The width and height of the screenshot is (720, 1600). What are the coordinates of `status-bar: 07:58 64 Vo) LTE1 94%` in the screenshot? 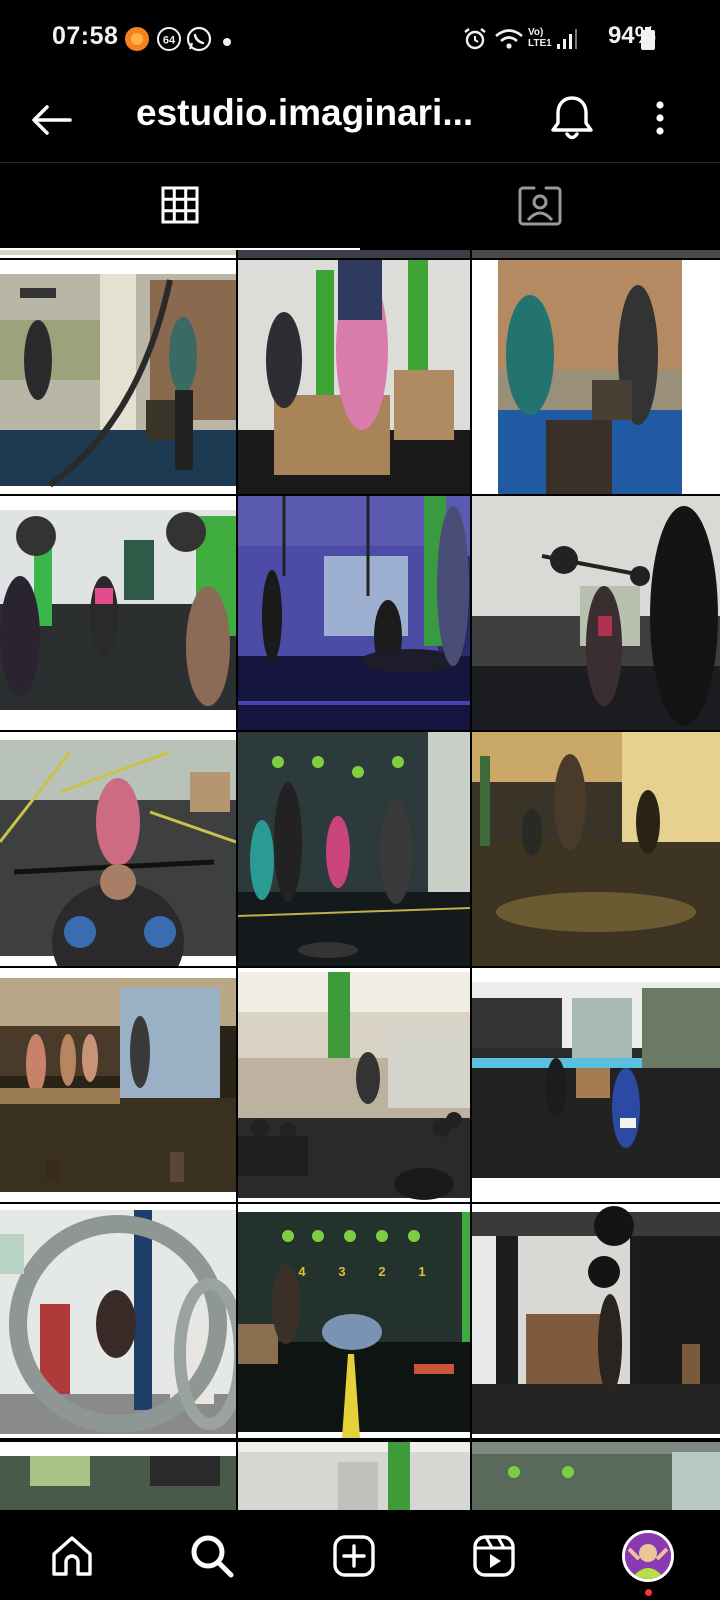 It's located at (360, 39).